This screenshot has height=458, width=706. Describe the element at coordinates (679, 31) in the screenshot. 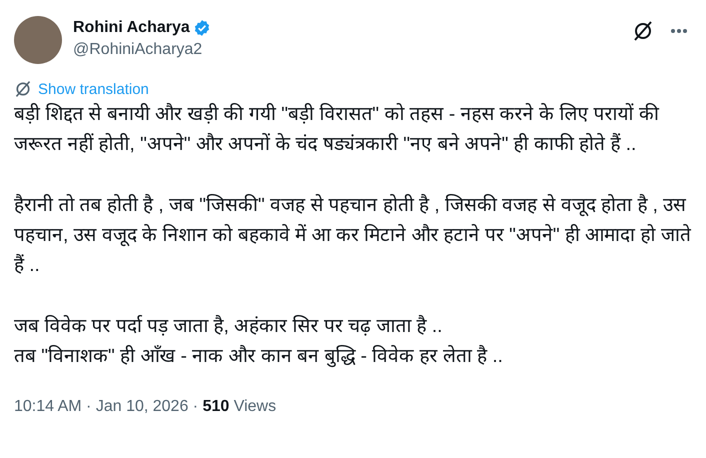

I see `more-options-icon` at that location.